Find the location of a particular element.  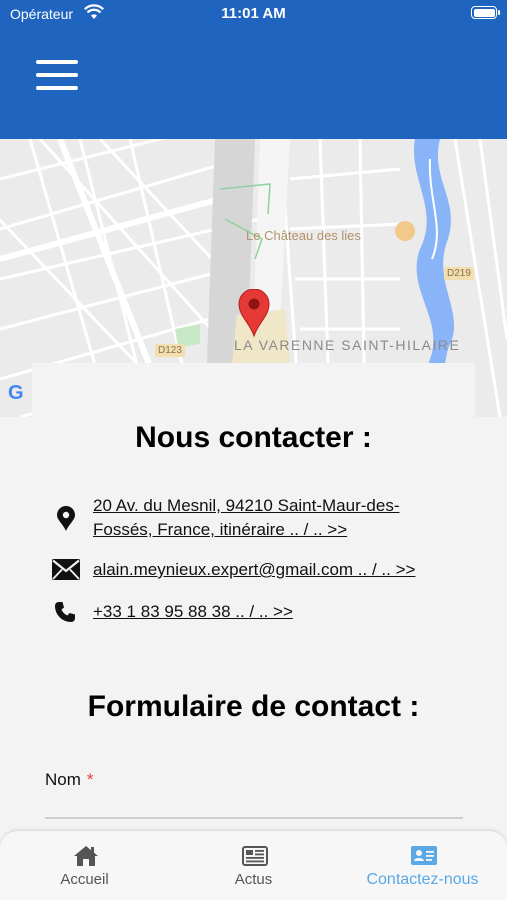

nav-item-actus: Actus is located at coordinates (253, 865).